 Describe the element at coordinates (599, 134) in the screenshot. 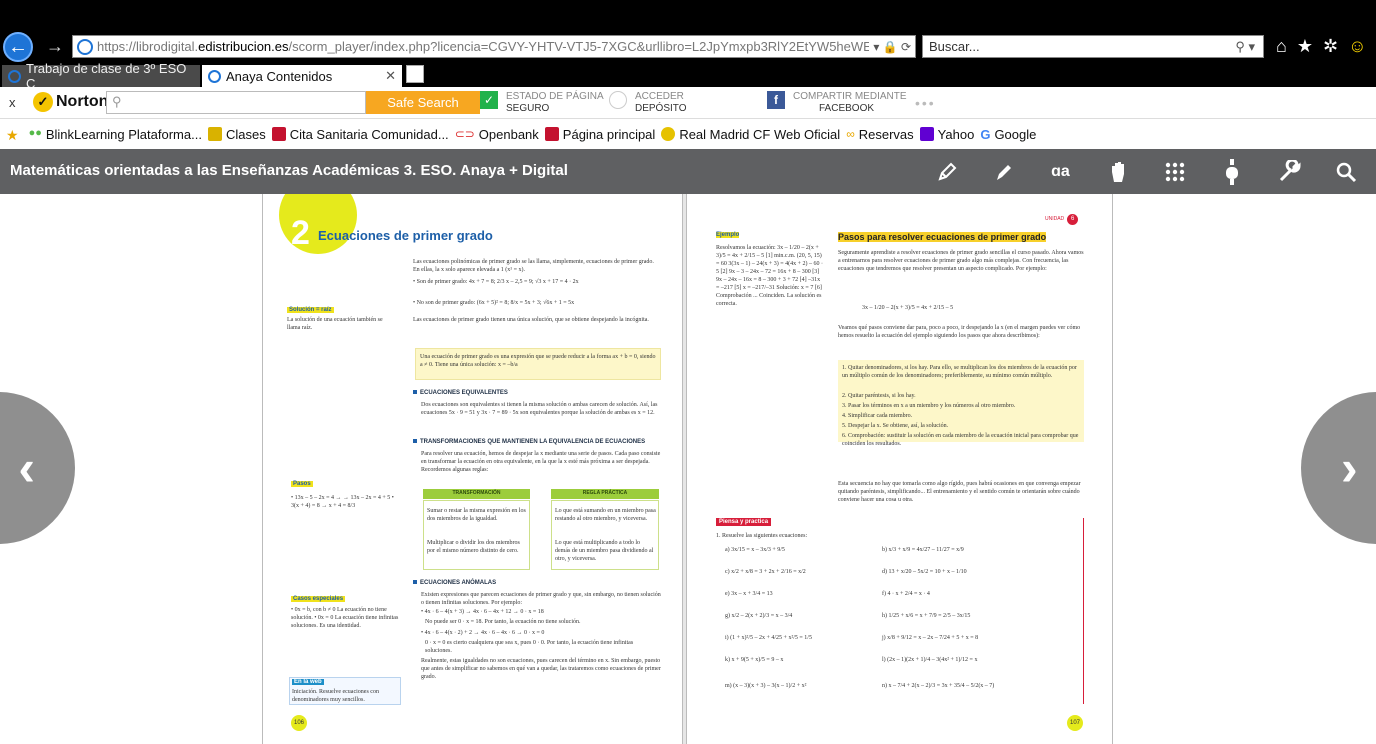

I see `fav-pagina-principal: Página principal` at that location.